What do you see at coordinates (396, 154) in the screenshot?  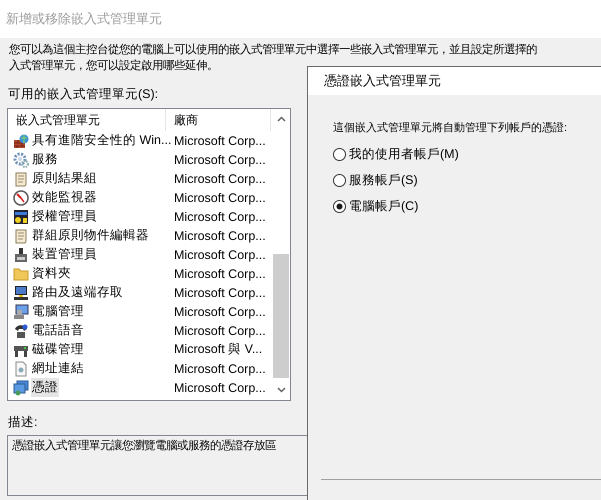 I see `radio-option: 我的使用者帳戶(M)` at bounding box center [396, 154].